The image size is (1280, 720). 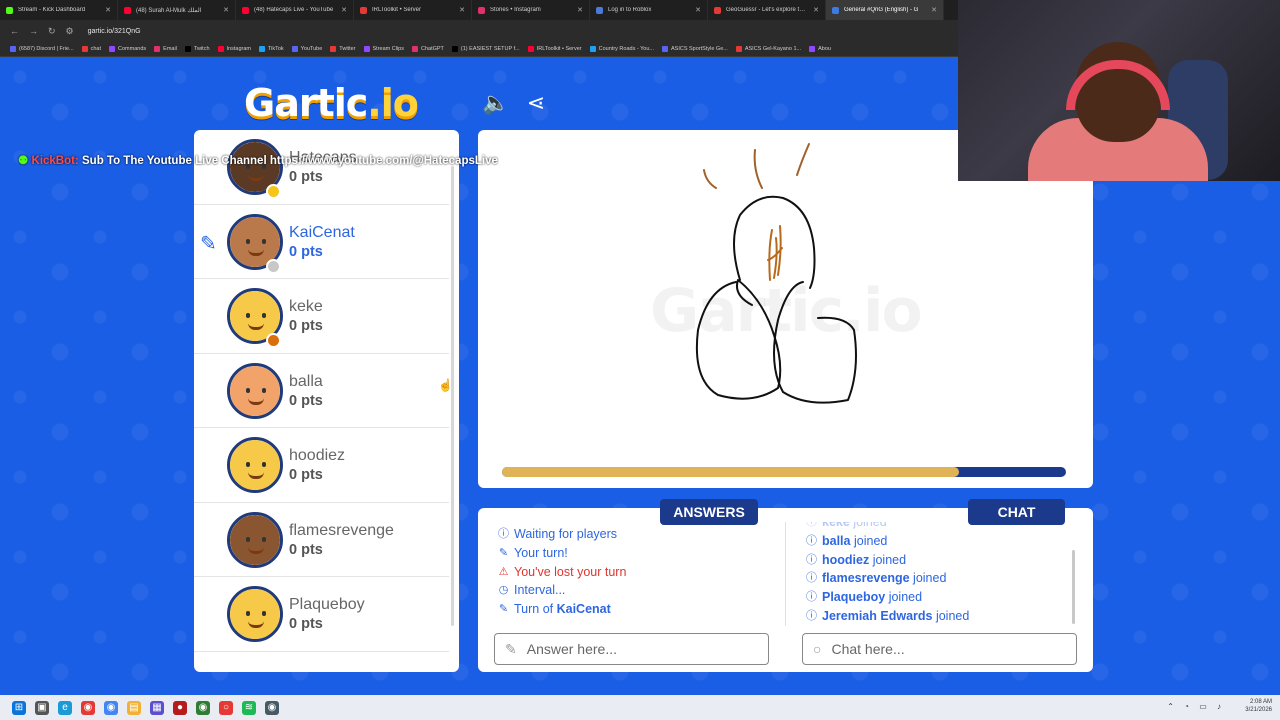 I want to click on player-row: hoodiez 0 pts, so click(x=321, y=465).